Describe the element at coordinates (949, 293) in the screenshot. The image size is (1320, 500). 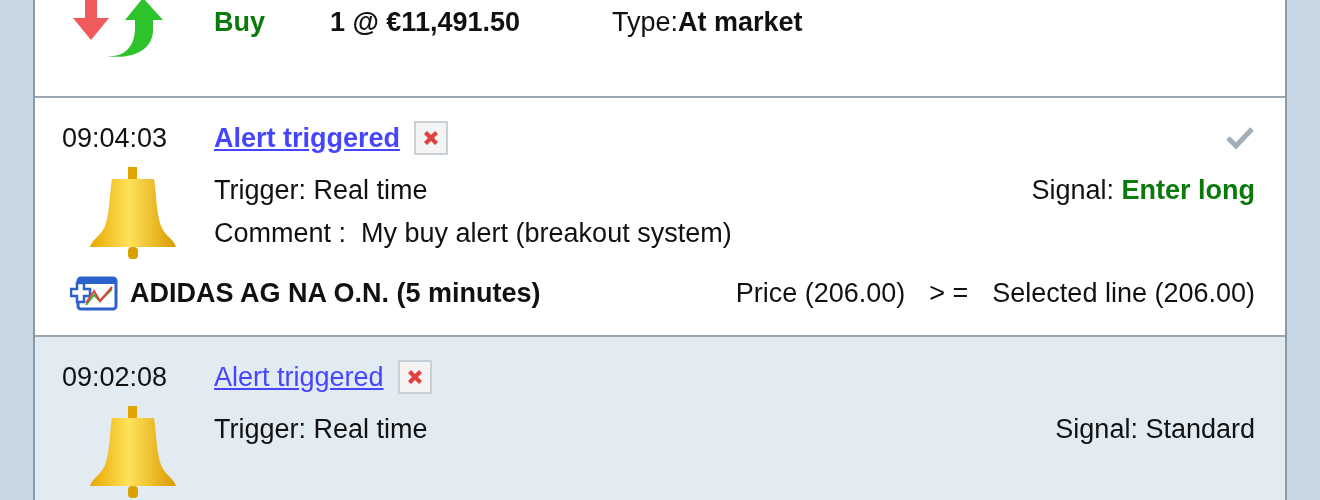
I see `condition-operator: > =` at that location.